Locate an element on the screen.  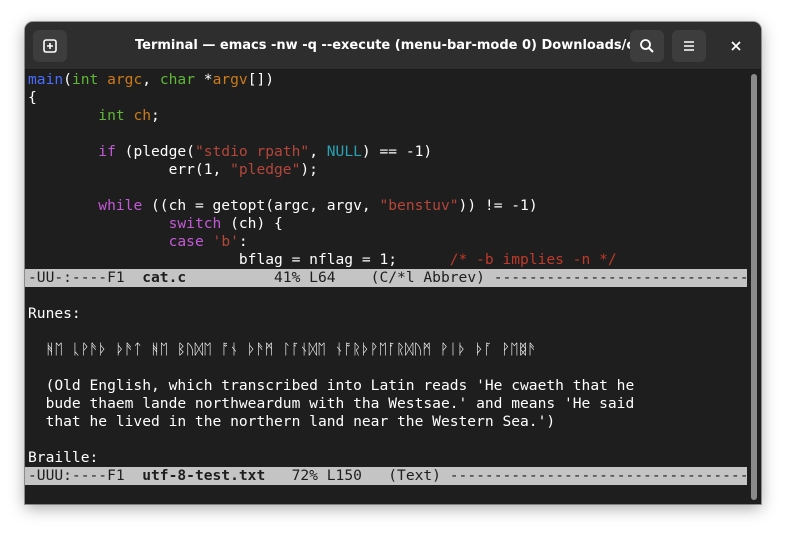
scrollbar is located at coordinates (754, 287).